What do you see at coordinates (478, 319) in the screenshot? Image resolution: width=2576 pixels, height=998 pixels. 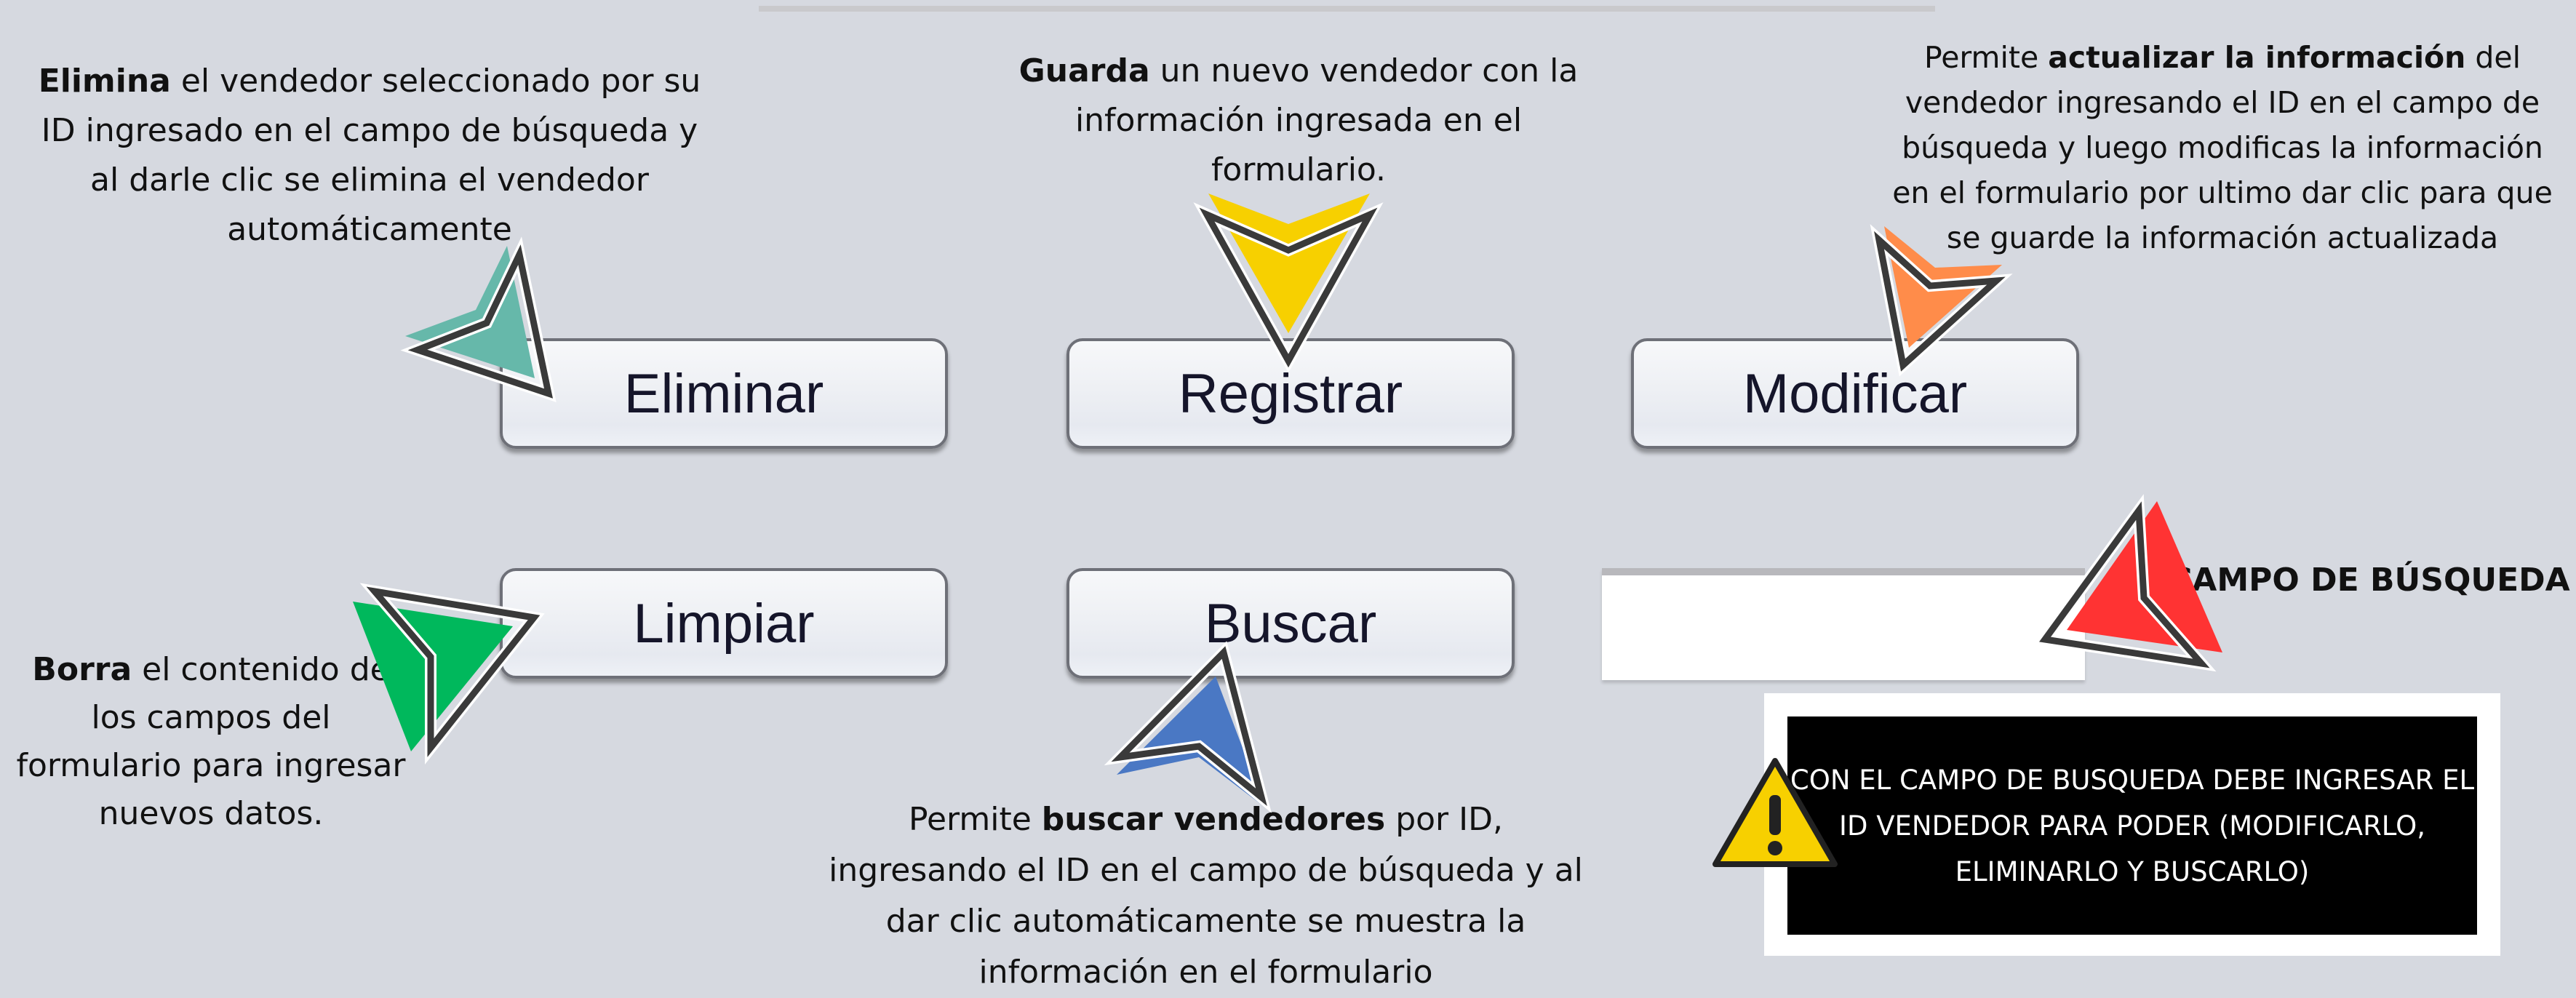 I see `teal-arrow-icon` at bounding box center [478, 319].